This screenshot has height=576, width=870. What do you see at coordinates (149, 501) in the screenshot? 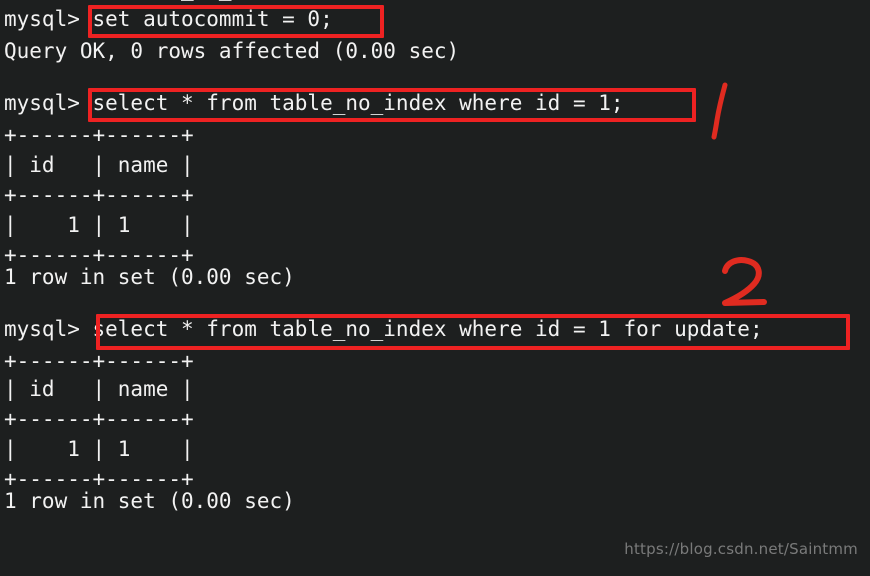
I see `terminal-line-rowcount-2: 1 row in set (0.00 sec)` at bounding box center [149, 501].